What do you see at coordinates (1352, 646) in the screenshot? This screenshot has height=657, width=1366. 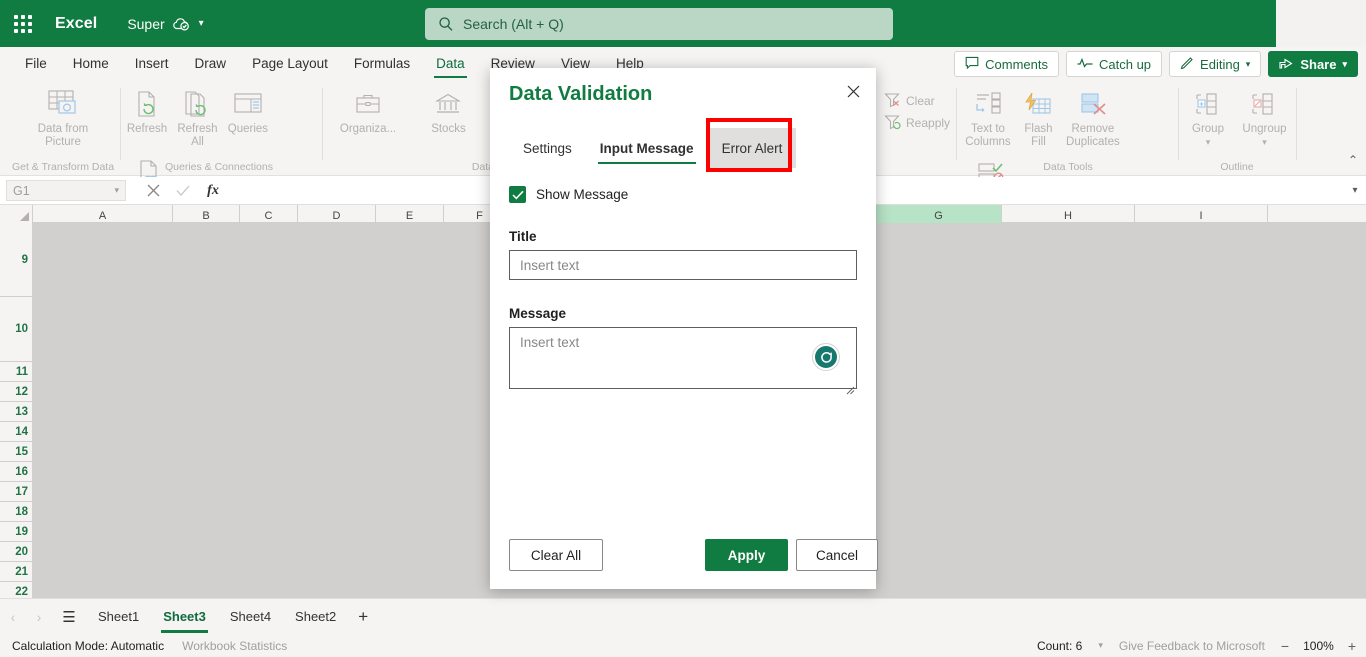 I see `zoom-in-button: +` at bounding box center [1352, 646].